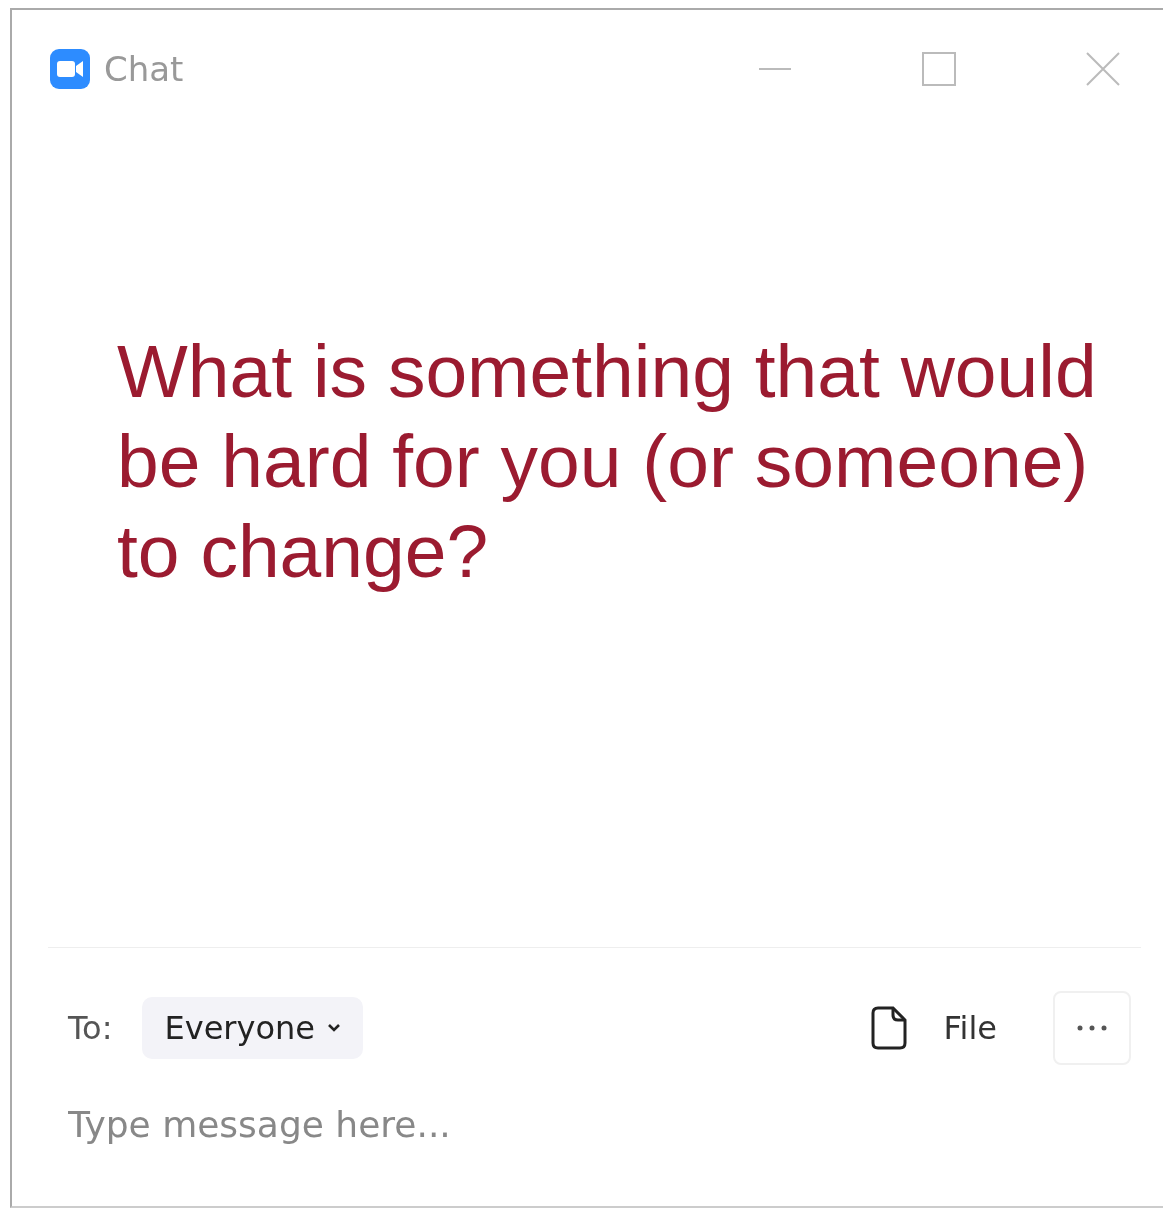 The width and height of the screenshot is (1163, 1210). Describe the element at coordinates (333, 1028) in the screenshot. I see `caret-icon` at that location.